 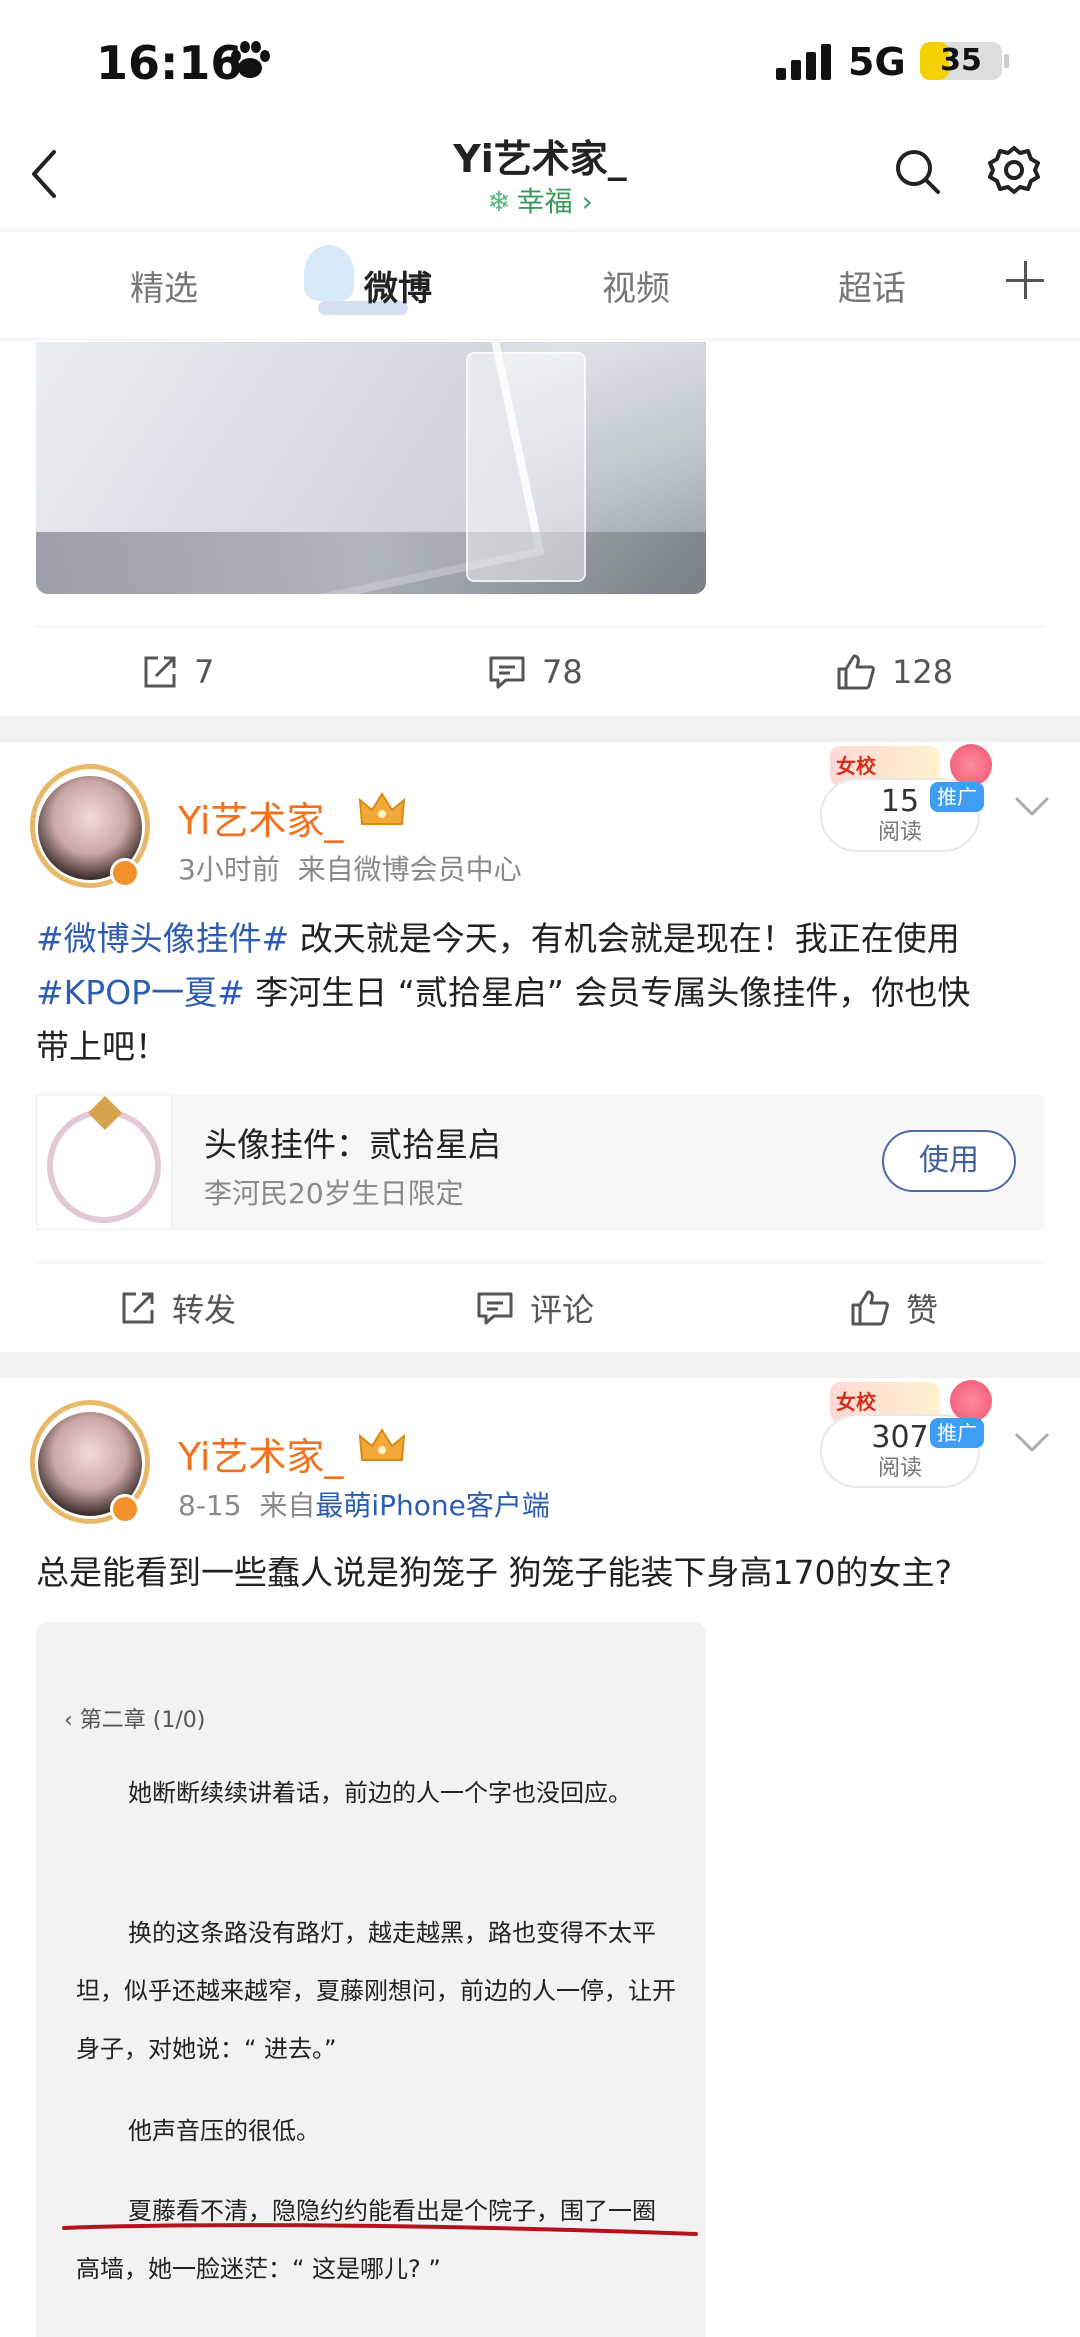 What do you see at coordinates (872, 285) in the screenshot?
I see `tab-supertopic: 超话` at bounding box center [872, 285].